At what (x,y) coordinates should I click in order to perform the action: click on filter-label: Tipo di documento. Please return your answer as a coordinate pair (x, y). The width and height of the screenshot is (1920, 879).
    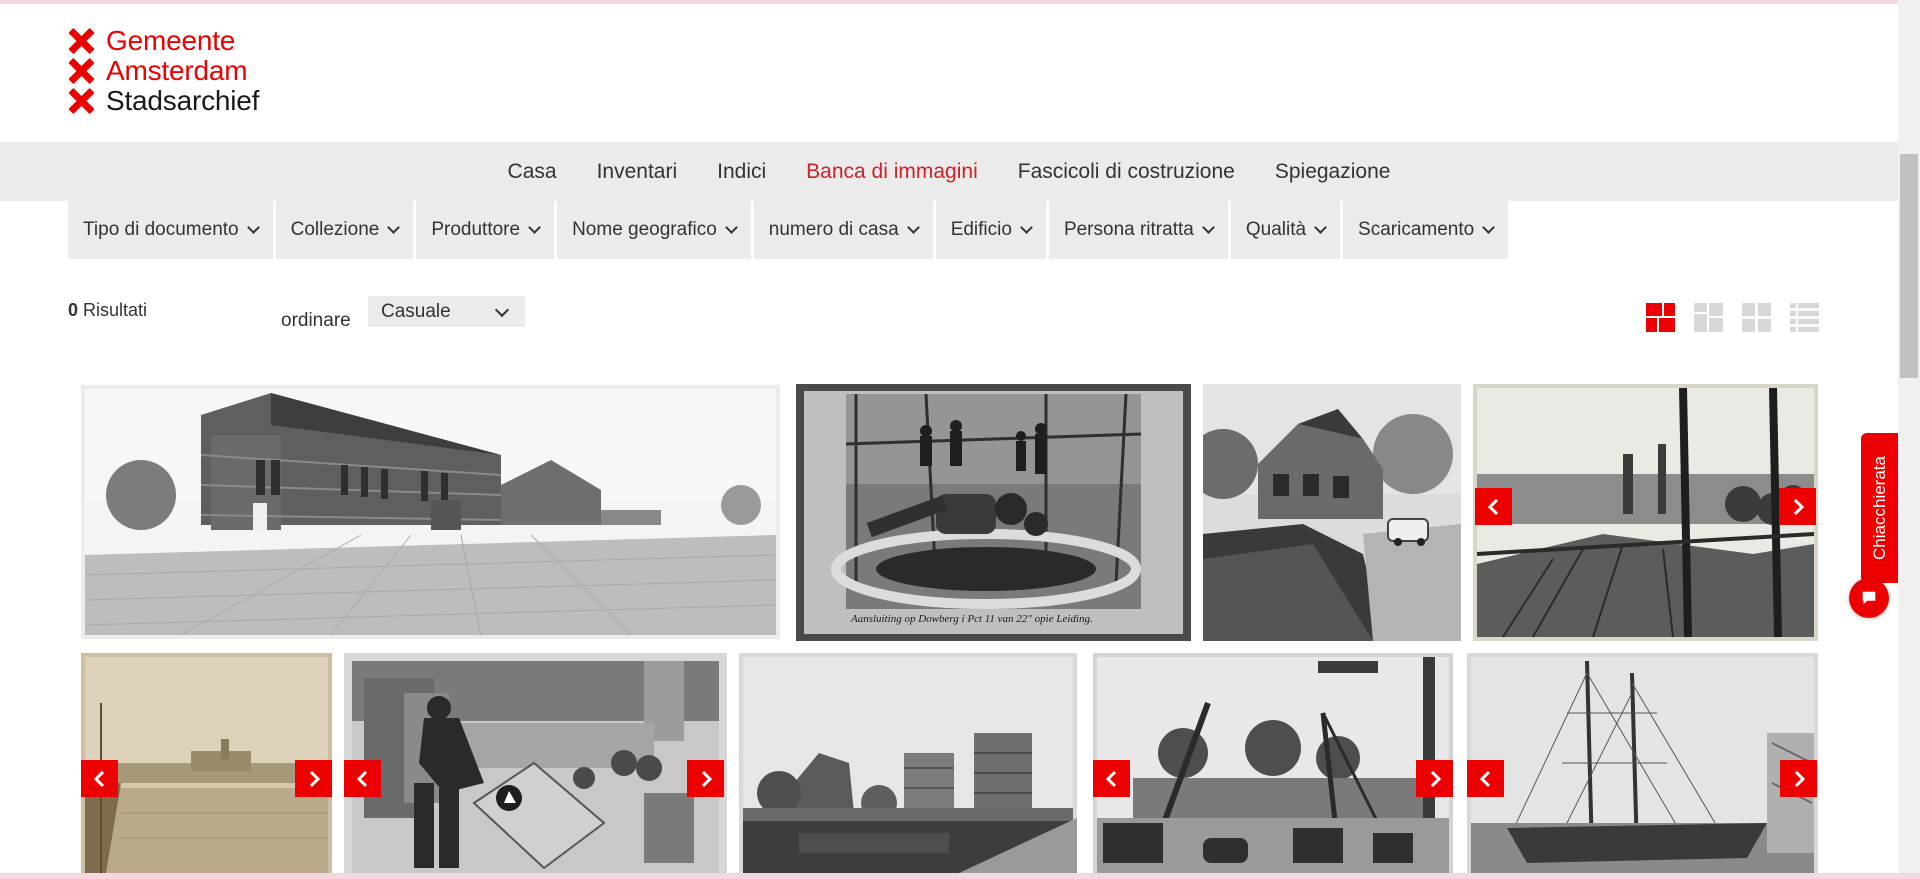
    Looking at the image, I should click on (161, 229).